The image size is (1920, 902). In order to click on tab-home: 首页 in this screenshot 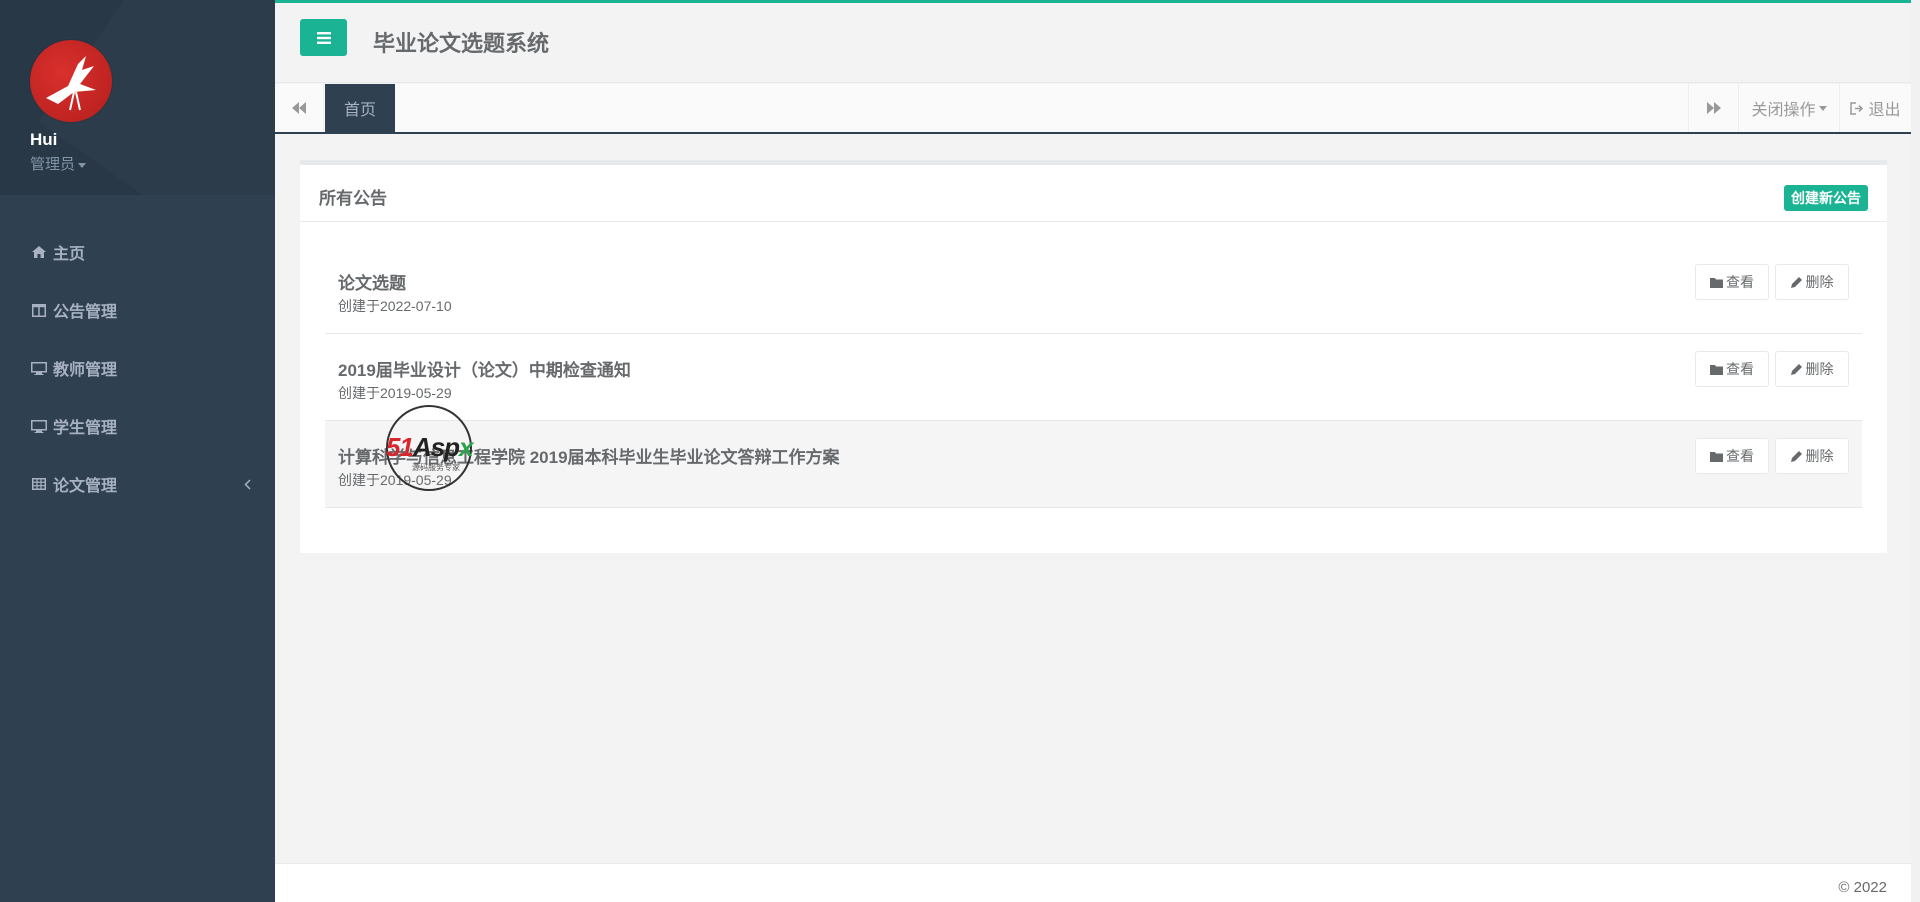, I will do `click(360, 108)`.